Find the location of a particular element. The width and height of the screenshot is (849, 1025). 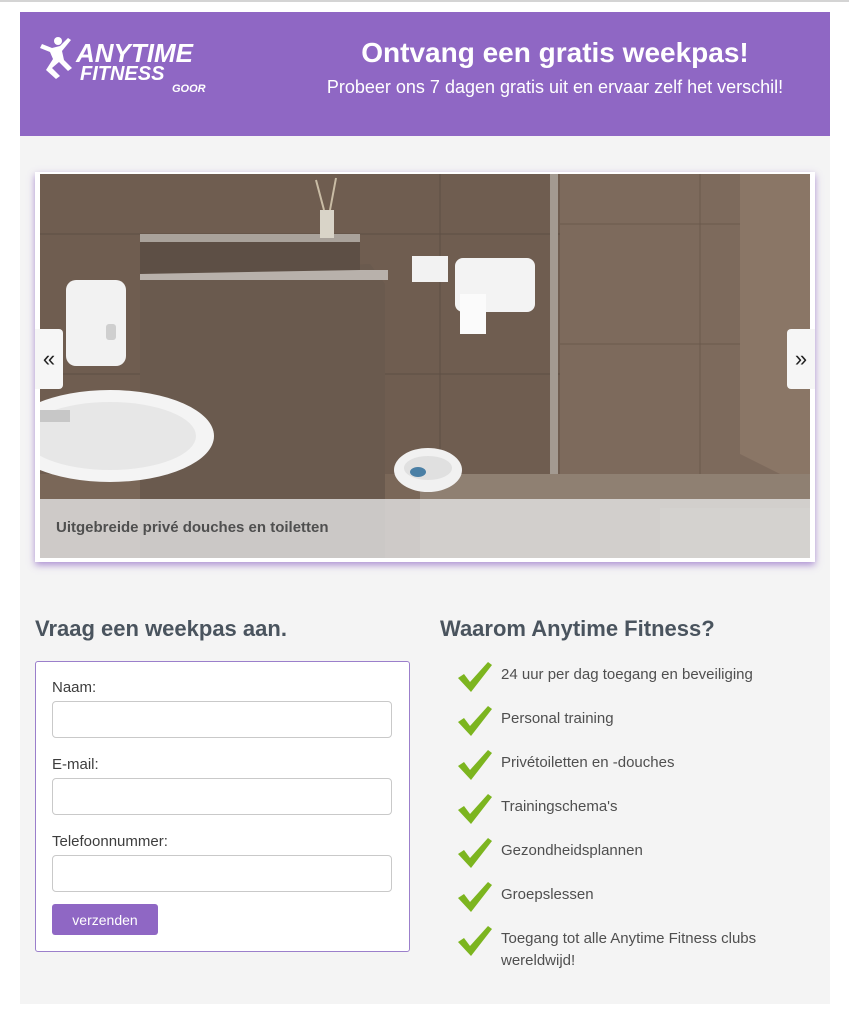

benefit-item: Privétoiletten en -douches is located at coordinates (626, 768).